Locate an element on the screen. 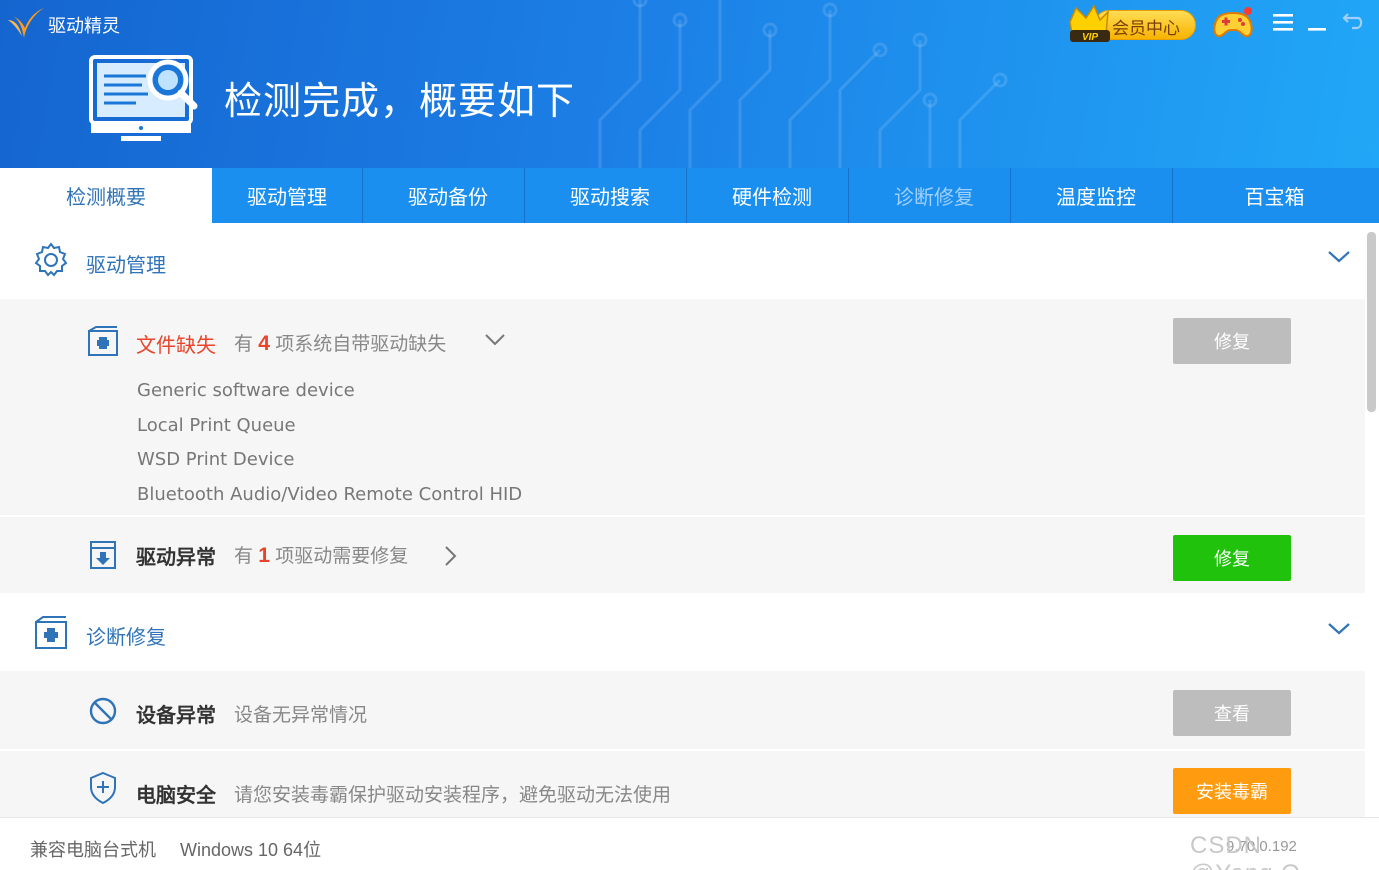 This screenshot has width=1379, height=870. os-info: Windows 10 64位 is located at coordinates (251, 850).